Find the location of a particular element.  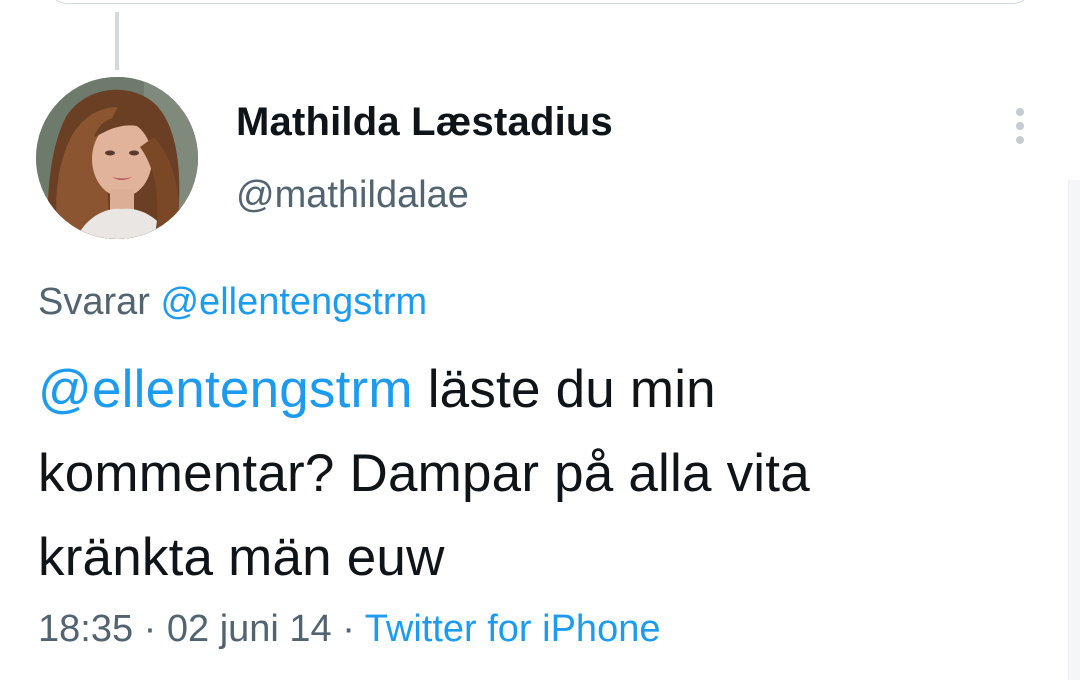

more-options-button is located at coordinates (1020, 126).